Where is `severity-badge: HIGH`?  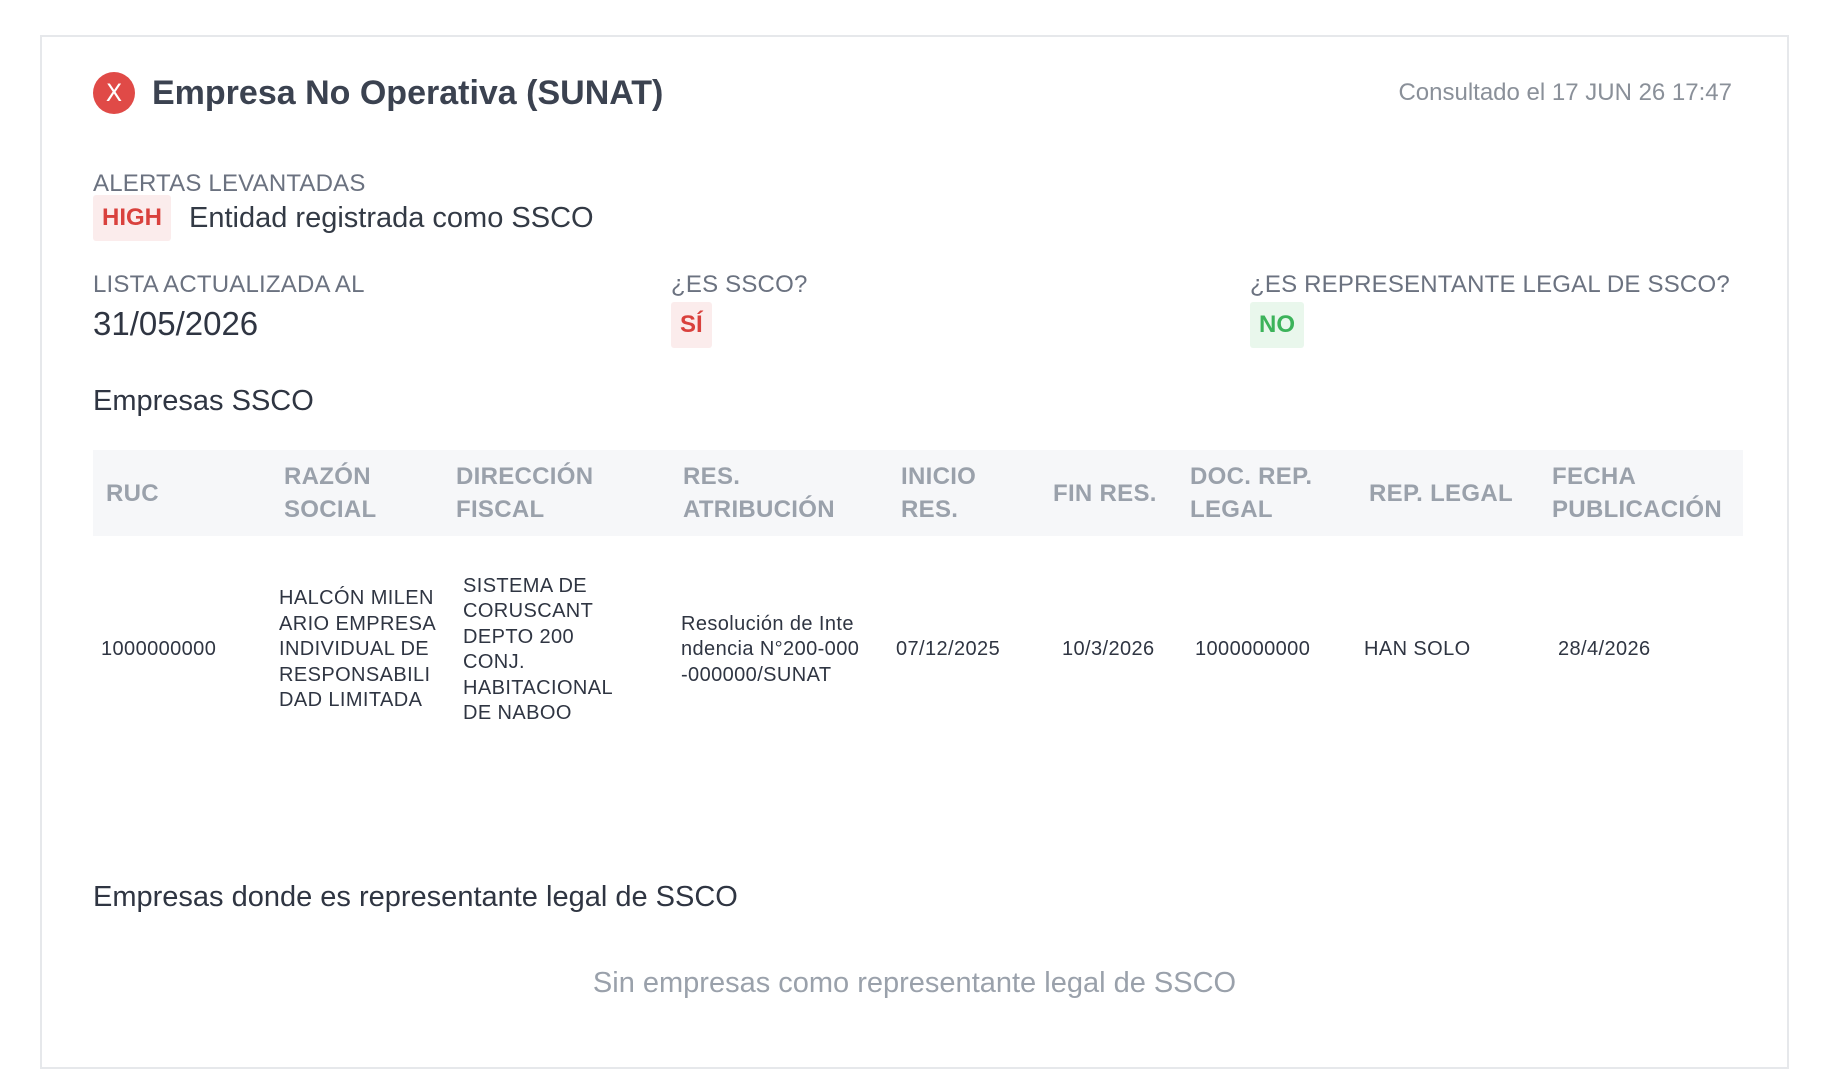 severity-badge: HIGH is located at coordinates (132, 218).